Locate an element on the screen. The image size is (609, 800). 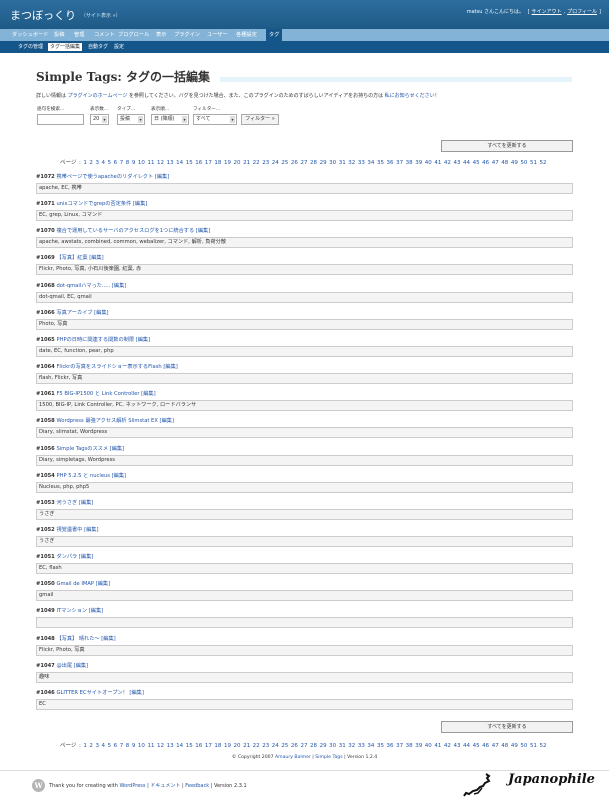
page-link: 3 is located at coordinates (97, 163).